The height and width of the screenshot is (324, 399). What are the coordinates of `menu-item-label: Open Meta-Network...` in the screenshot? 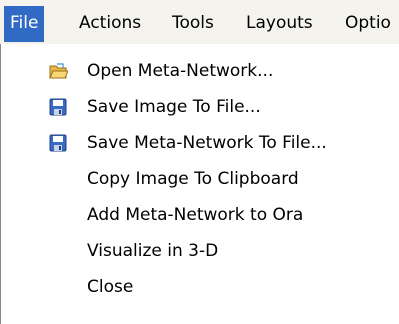 It's located at (180, 71).